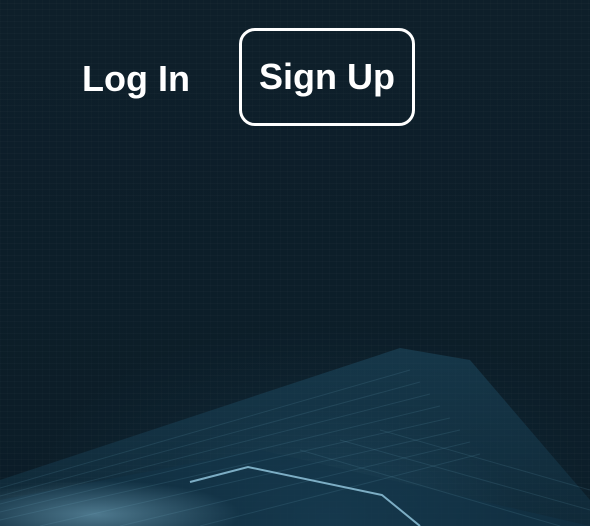 This screenshot has width=590, height=526. What do you see at coordinates (326, 77) in the screenshot?
I see `signup-button: Sign Up` at bounding box center [326, 77].